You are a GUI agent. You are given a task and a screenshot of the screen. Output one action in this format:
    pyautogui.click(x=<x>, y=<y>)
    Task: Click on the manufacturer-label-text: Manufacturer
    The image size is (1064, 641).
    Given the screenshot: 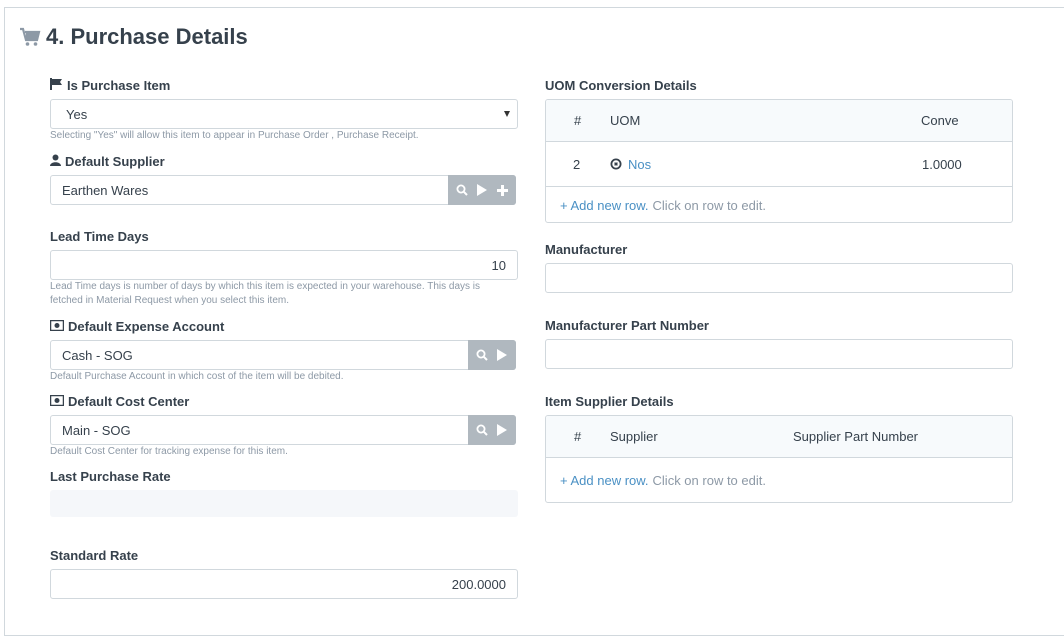 What is the action you would take?
    pyautogui.click(x=586, y=249)
    